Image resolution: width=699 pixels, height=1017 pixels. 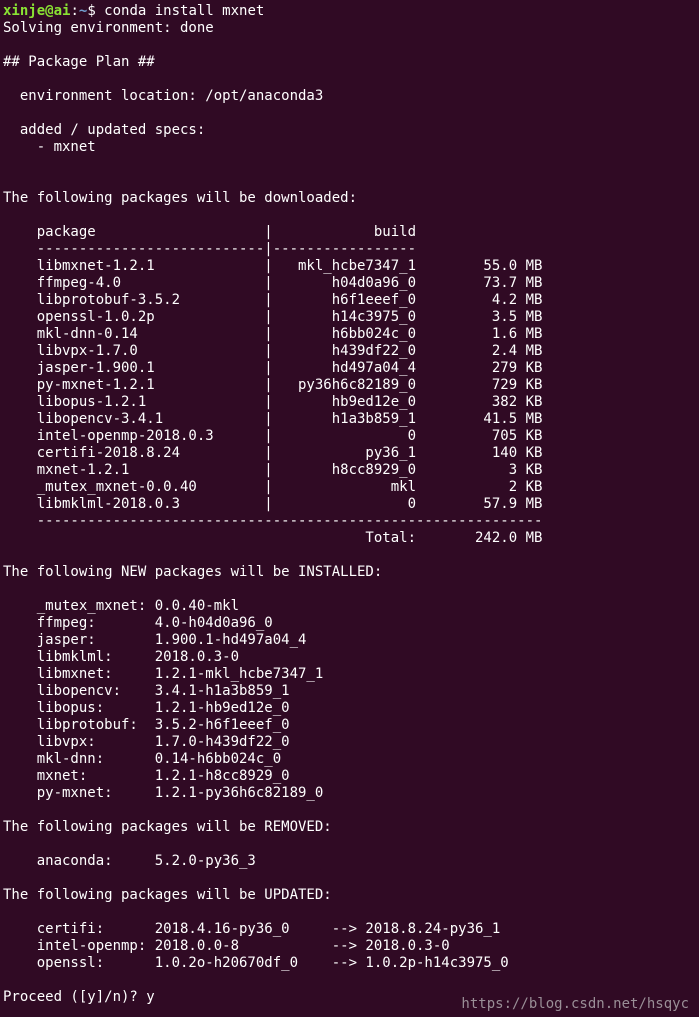 I want to click on output-line: The following packages will be REMOVED:, so click(x=167, y=827).